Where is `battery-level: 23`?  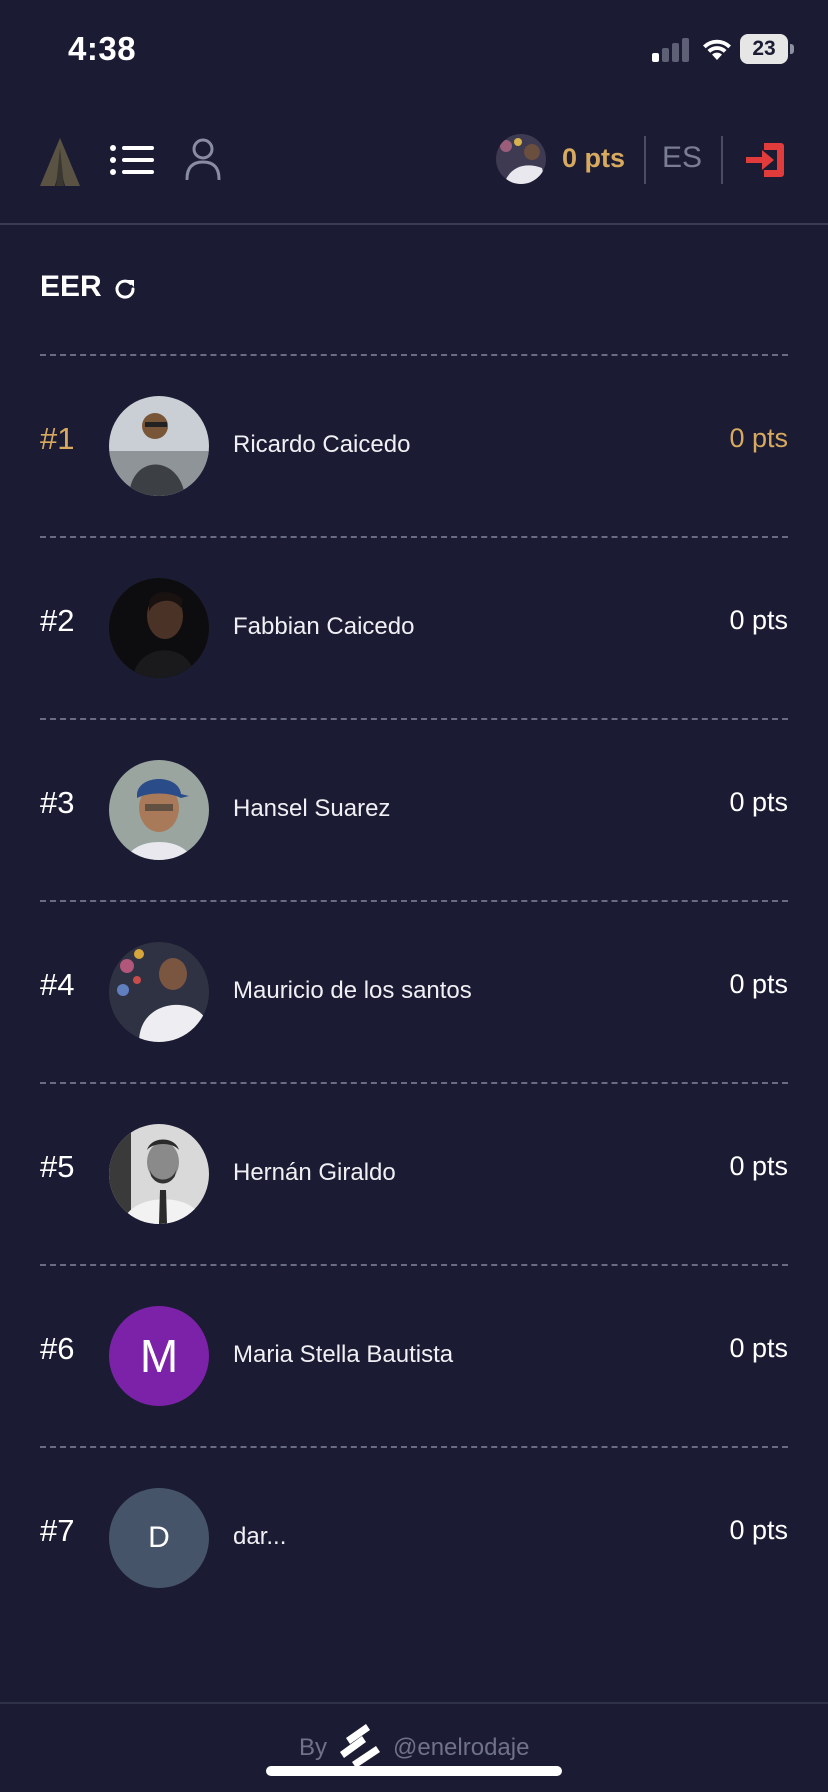 battery-level: 23 is located at coordinates (764, 49).